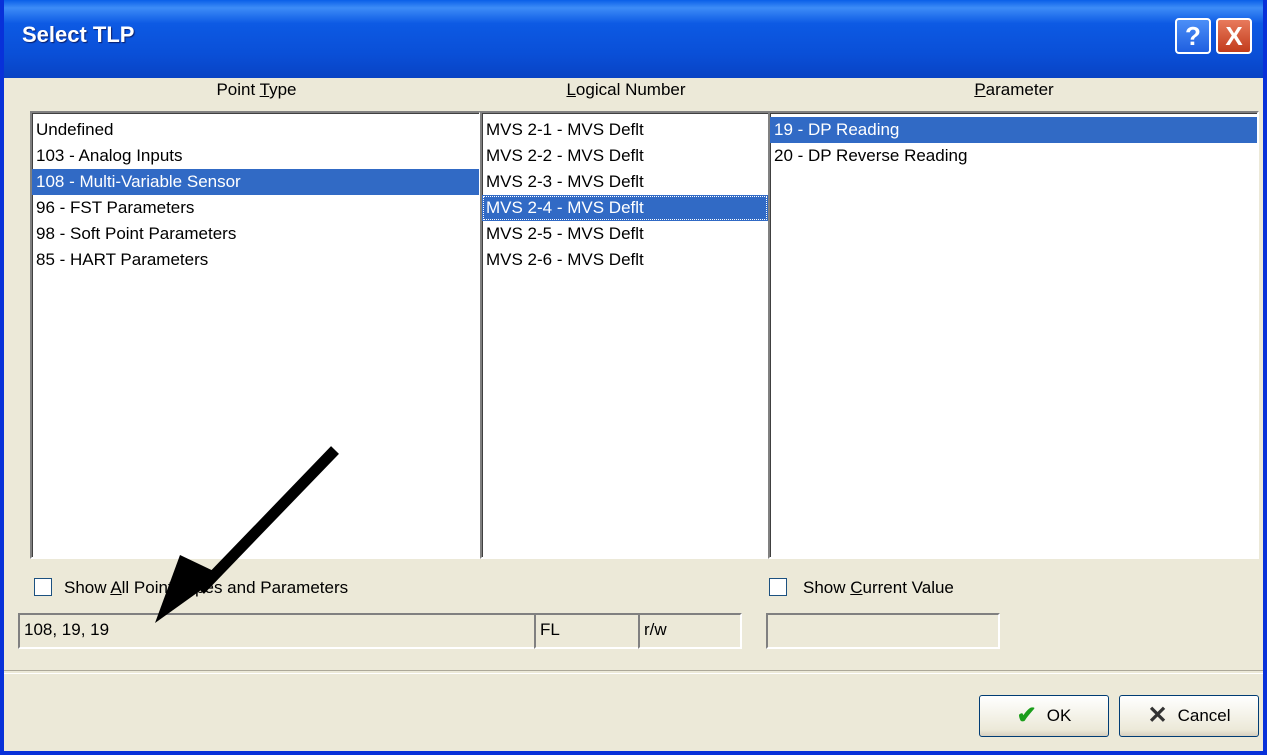  I want to click on ok-button: ✔ OK, so click(1044, 716).